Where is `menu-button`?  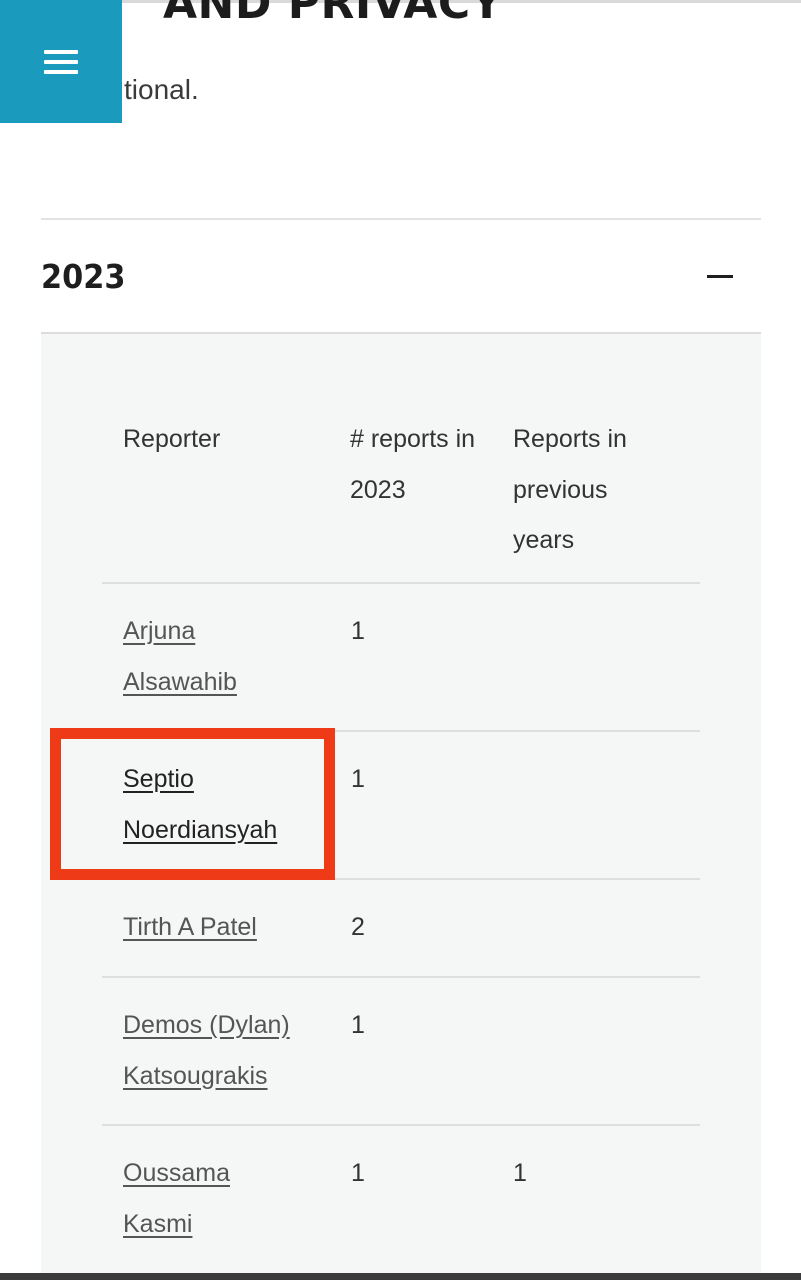 menu-button is located at coordinates (61, 61).